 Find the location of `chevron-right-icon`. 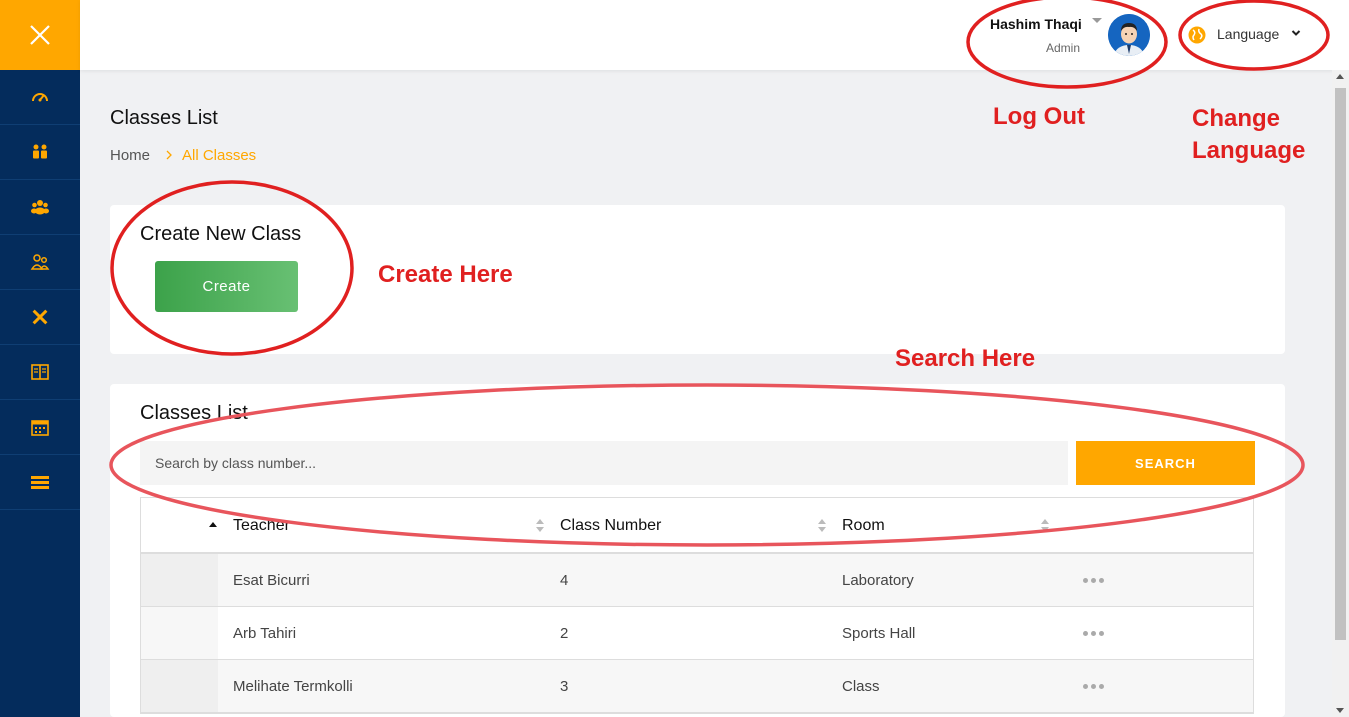

chevron-right-icon is located at coordinates (169, 155).